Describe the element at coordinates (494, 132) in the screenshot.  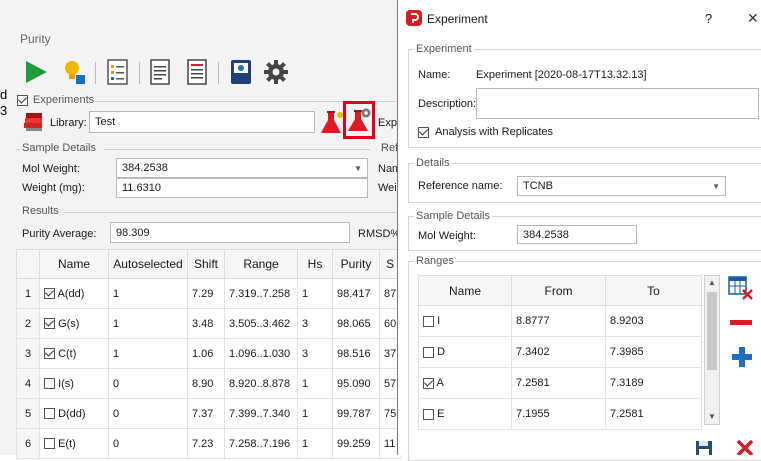
I see `replicates-label: Analysis with Replicates` at that location.